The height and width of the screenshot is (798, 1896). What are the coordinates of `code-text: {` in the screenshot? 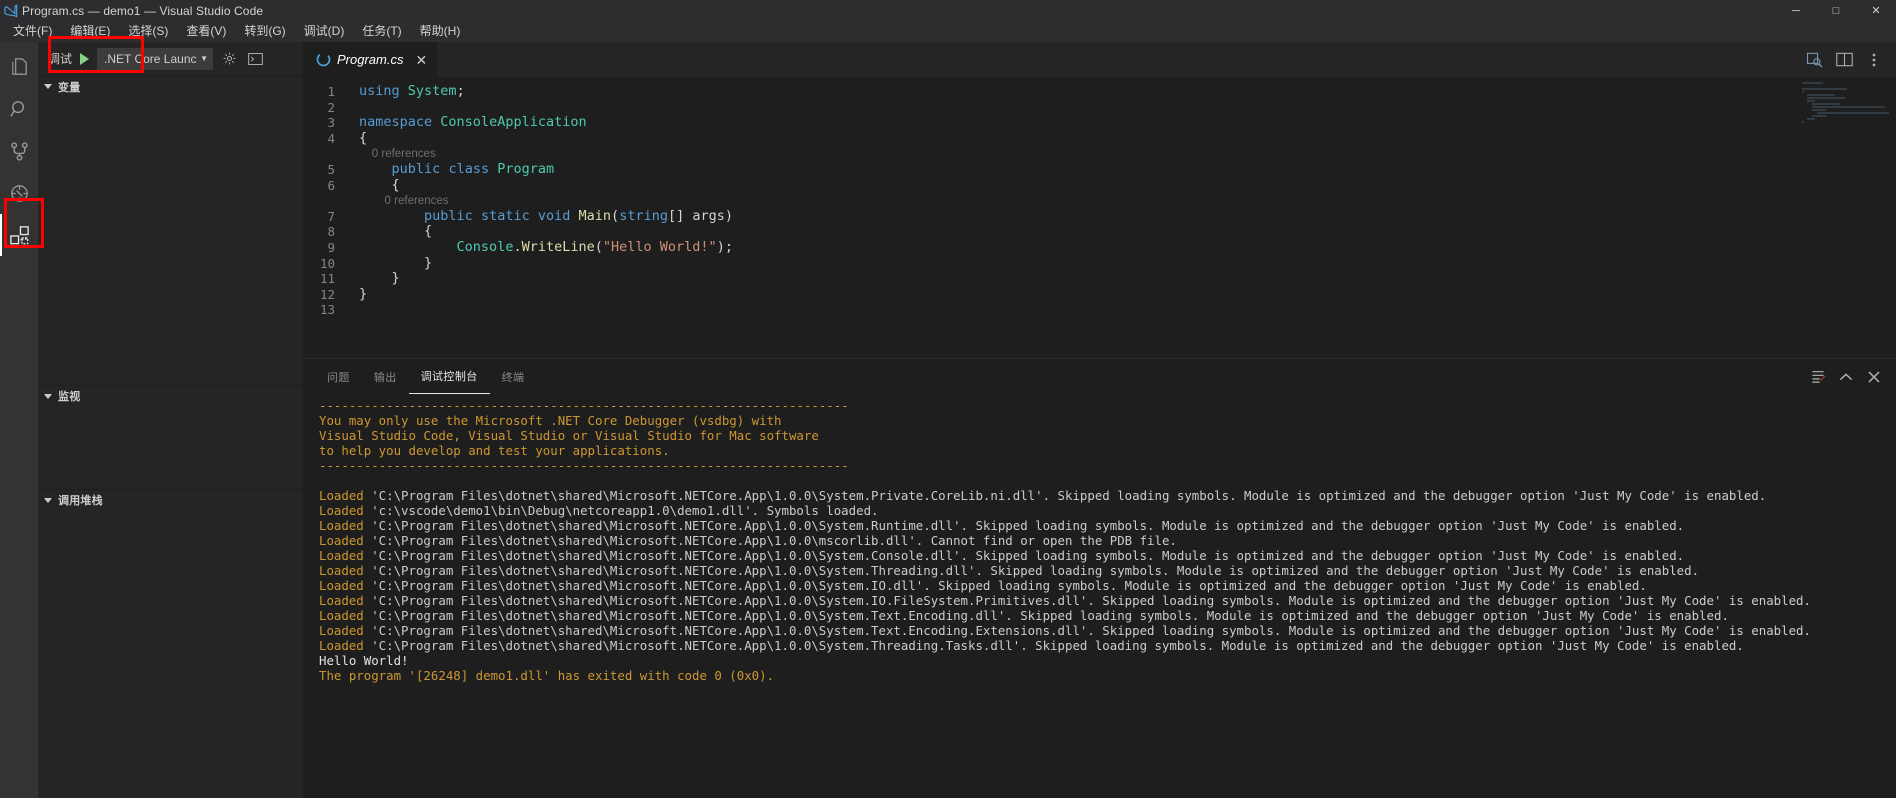 It's located at (373, 185).